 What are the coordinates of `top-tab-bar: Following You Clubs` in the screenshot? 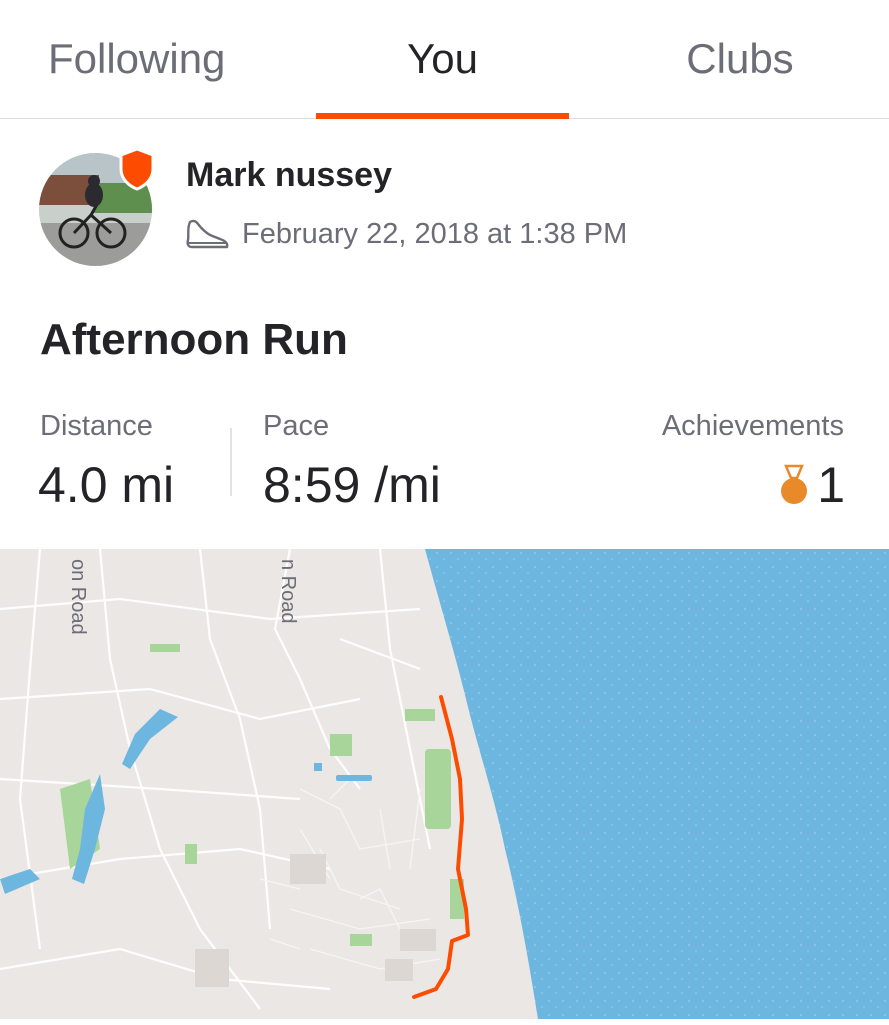 It's located at (444, 59).